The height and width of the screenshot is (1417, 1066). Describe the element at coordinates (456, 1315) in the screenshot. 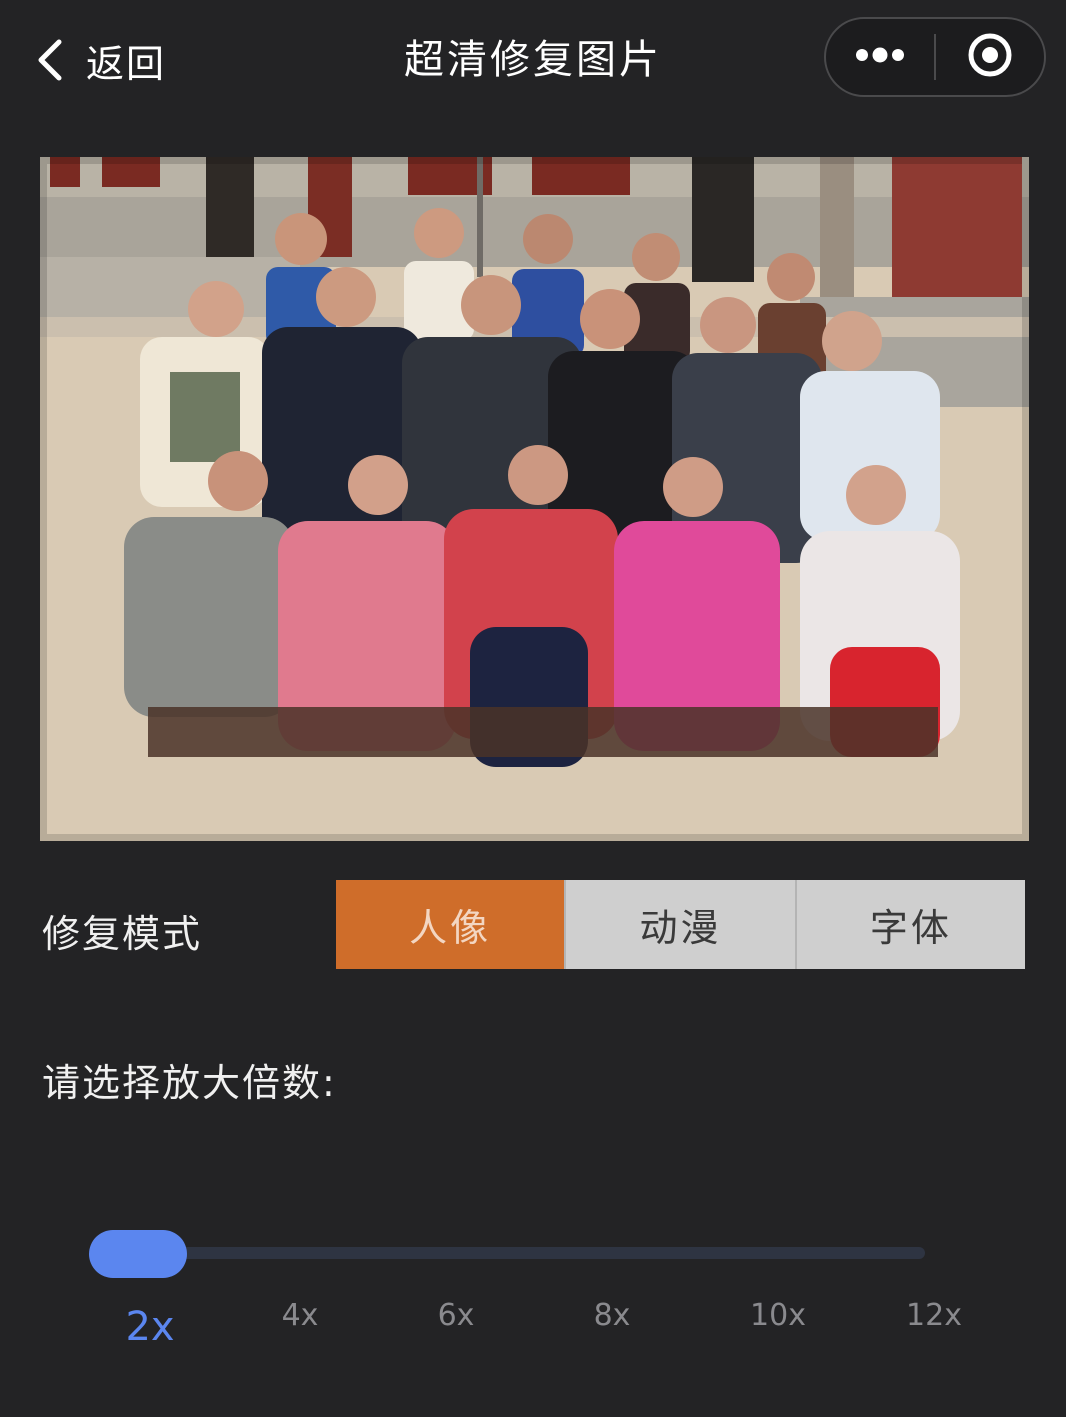

I see `scale-option-6x: 6x` at that location.